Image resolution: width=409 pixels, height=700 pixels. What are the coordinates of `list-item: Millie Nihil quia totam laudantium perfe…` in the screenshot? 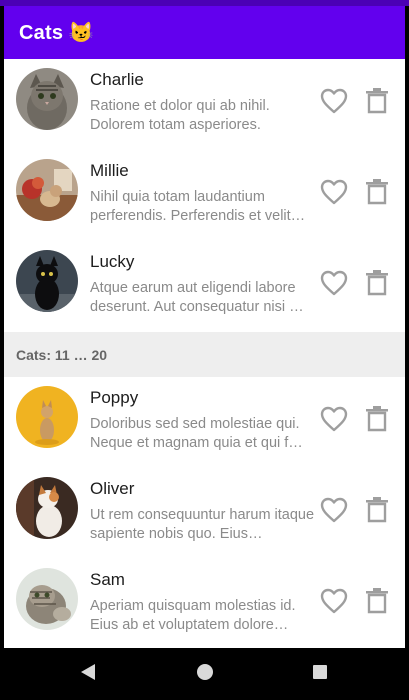 It's located at (204, 195).